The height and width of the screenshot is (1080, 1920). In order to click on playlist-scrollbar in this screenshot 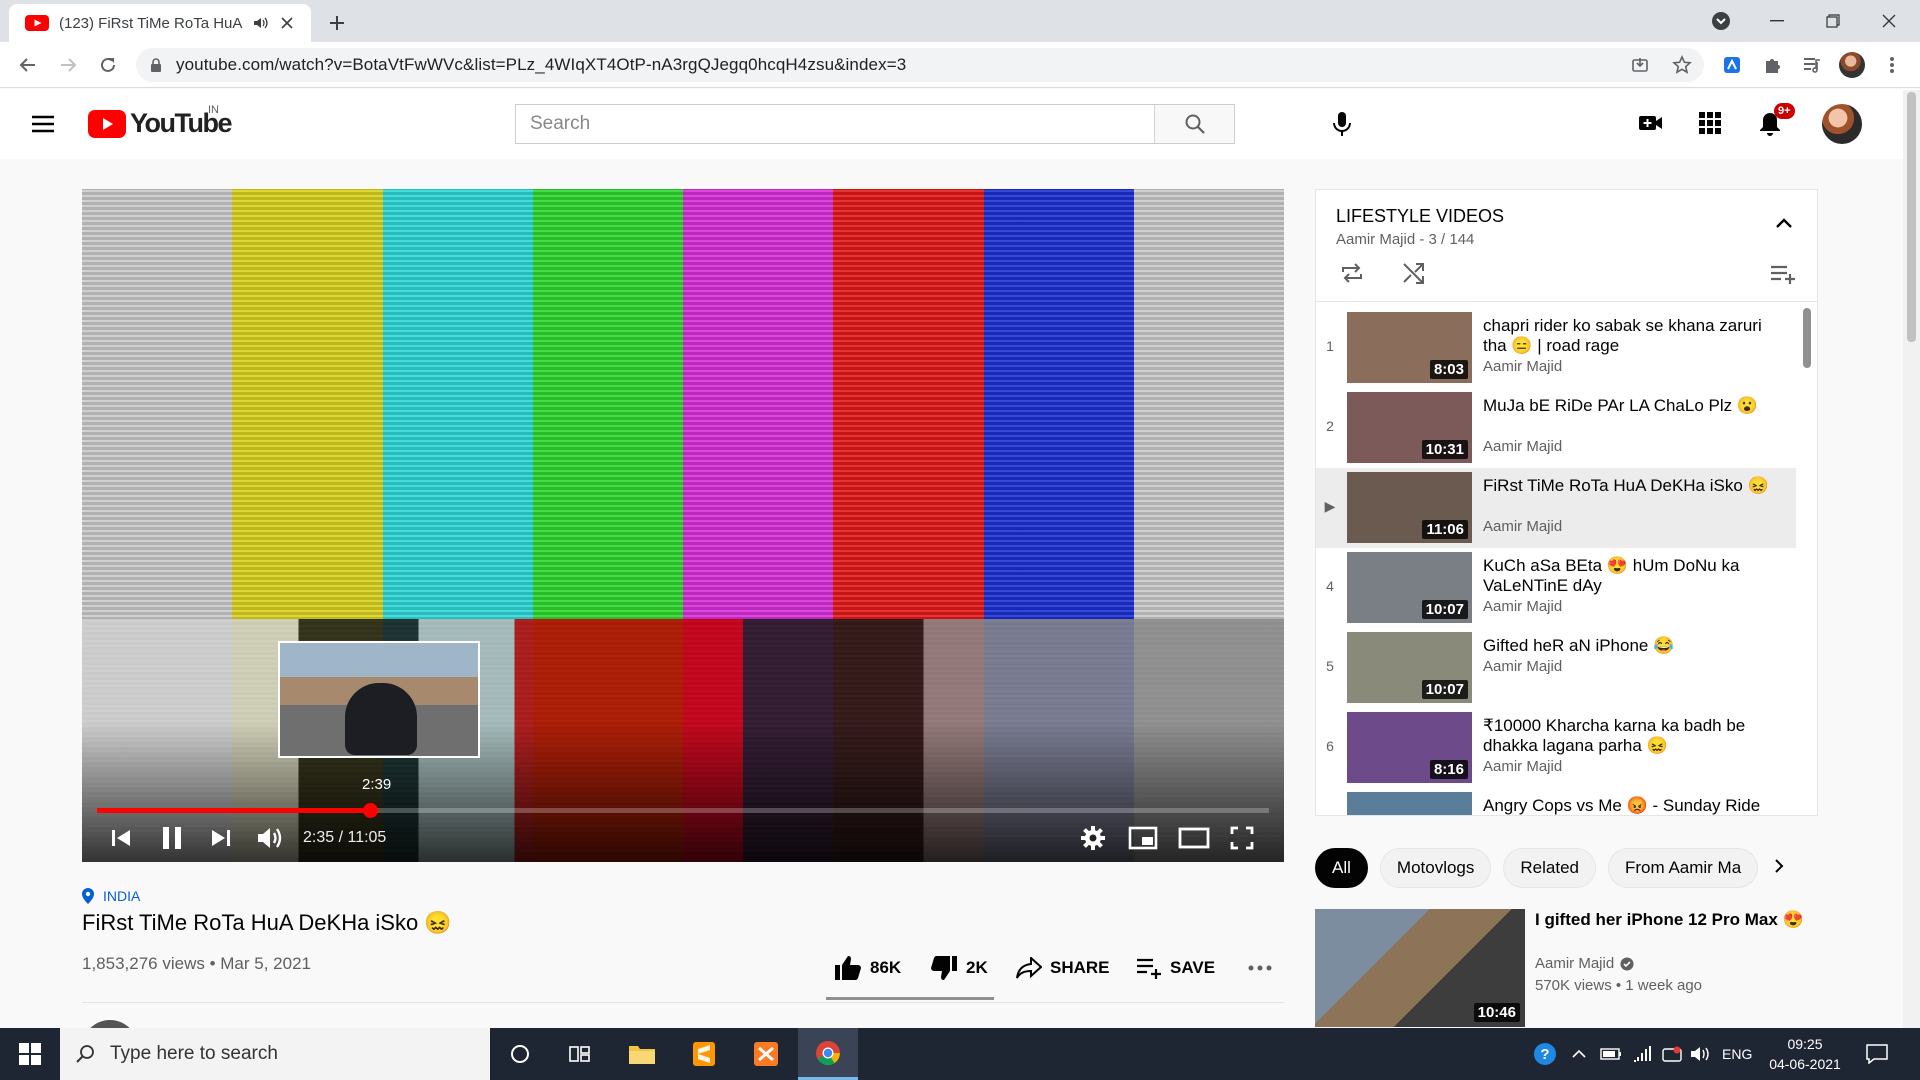, I will do `click(1807, 338)`.